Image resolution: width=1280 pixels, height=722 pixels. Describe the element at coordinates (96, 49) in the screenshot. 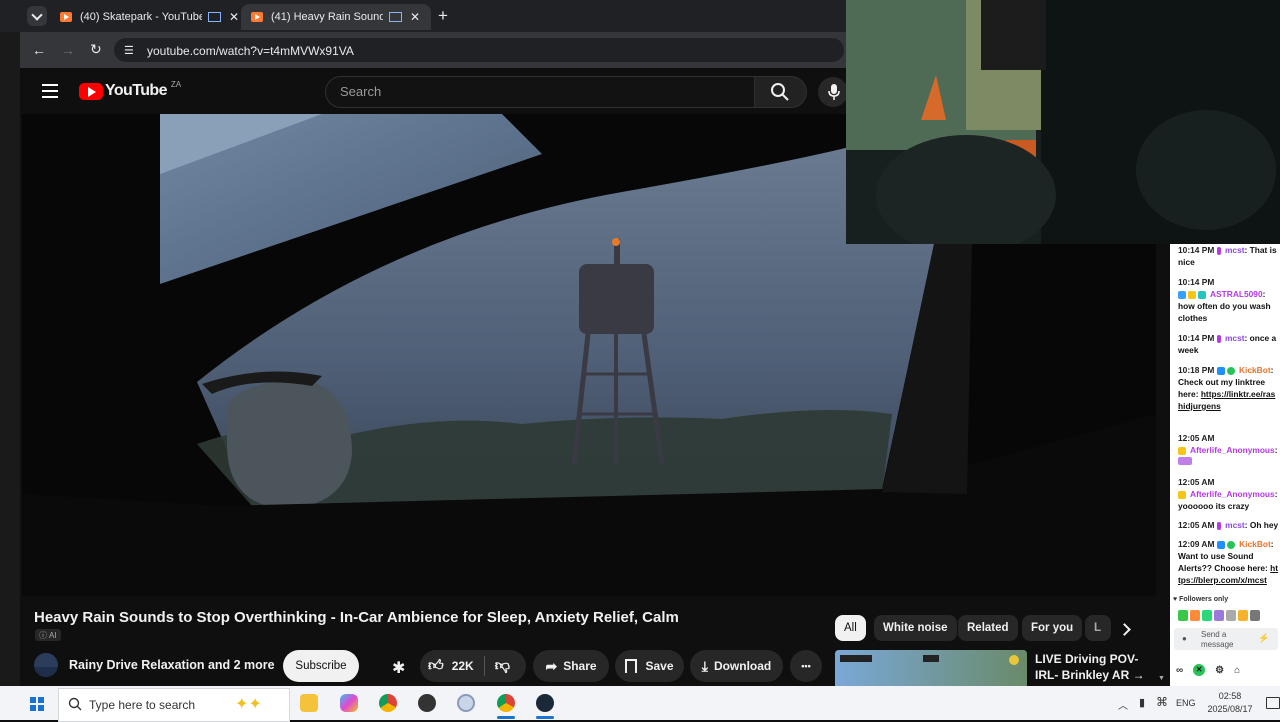

I see `reload-button: ↻` at that location.